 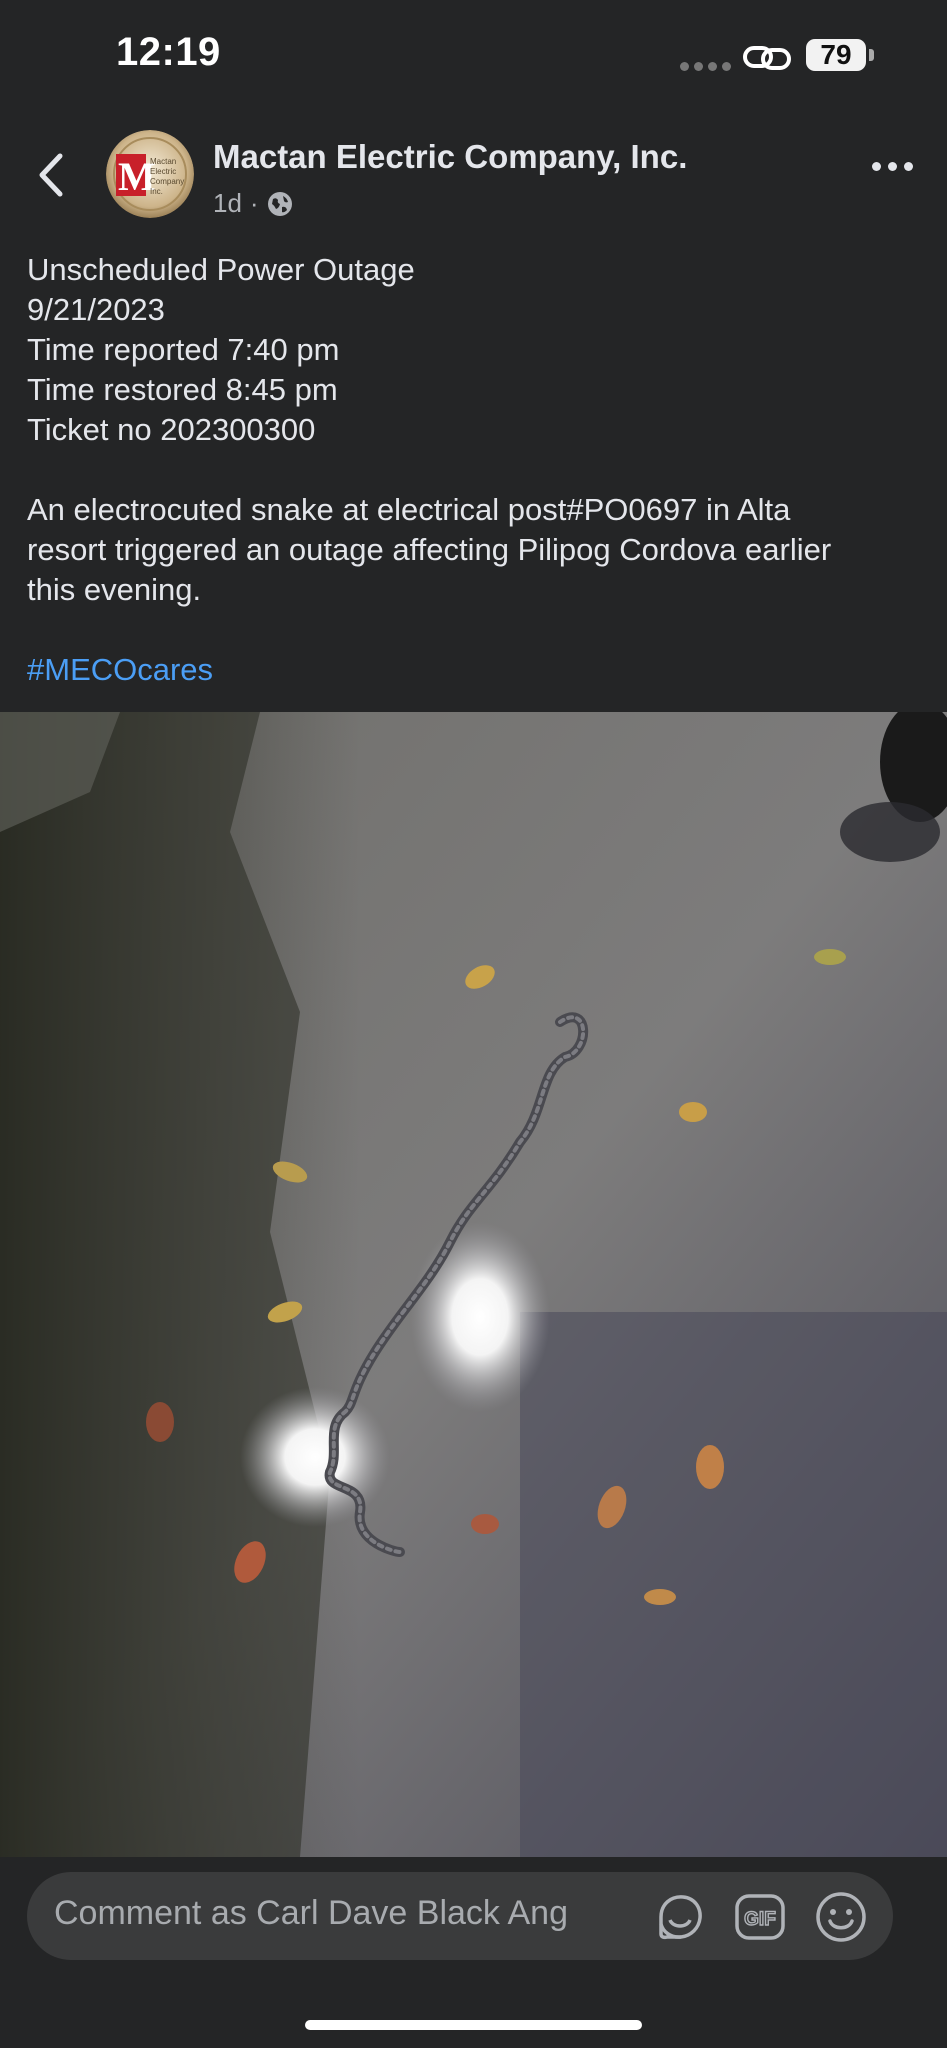 What do you see at coordinates (163, 171) in the screenshot?
I see `svg-text: Electric` at bounding box center [163, 171].